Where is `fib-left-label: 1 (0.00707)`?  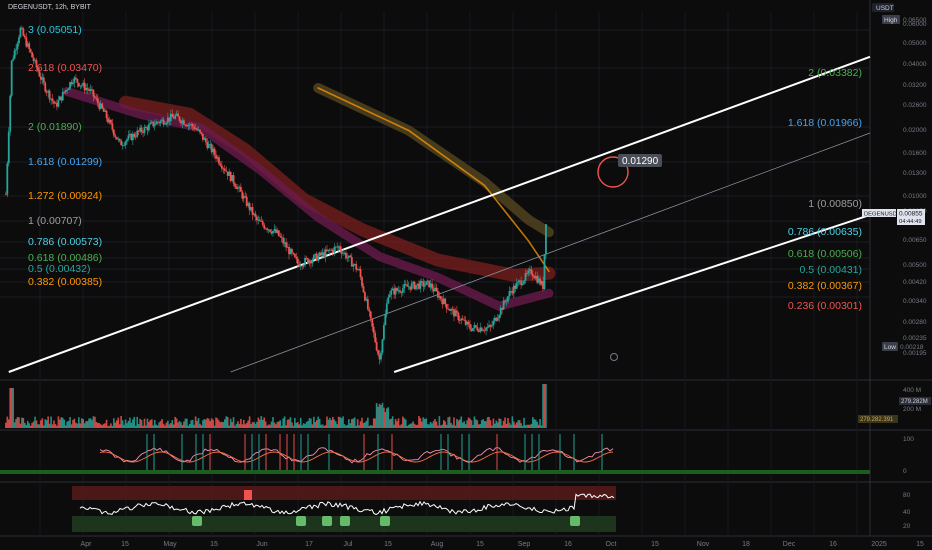 fib-left-label: 1 (0.00707) is located at coordinates (55, 221).